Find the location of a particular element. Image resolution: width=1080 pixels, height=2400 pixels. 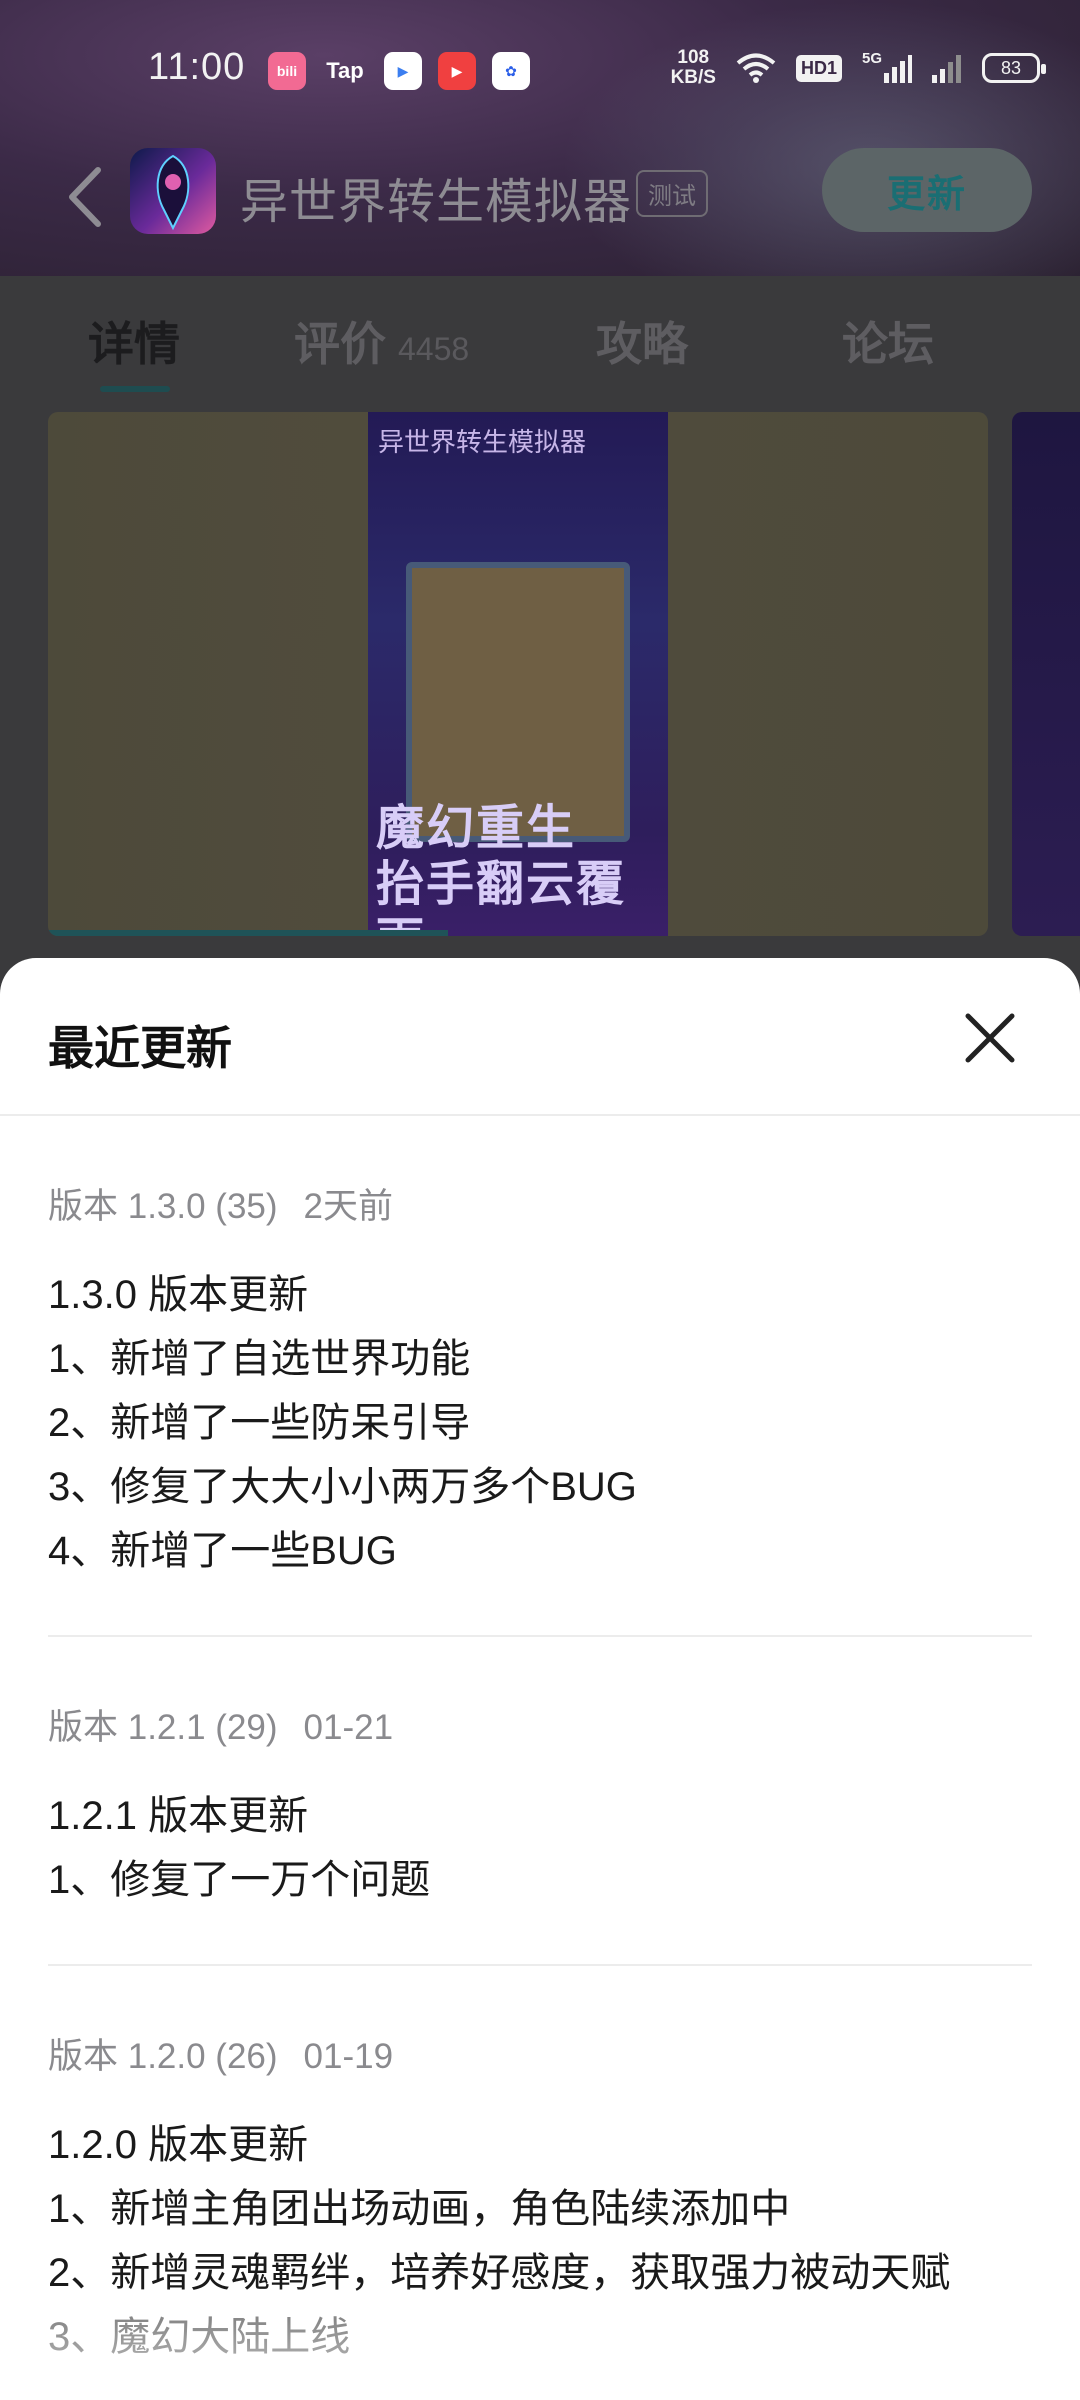

taptap-icon: Tap is located at coordinates (345, 70).